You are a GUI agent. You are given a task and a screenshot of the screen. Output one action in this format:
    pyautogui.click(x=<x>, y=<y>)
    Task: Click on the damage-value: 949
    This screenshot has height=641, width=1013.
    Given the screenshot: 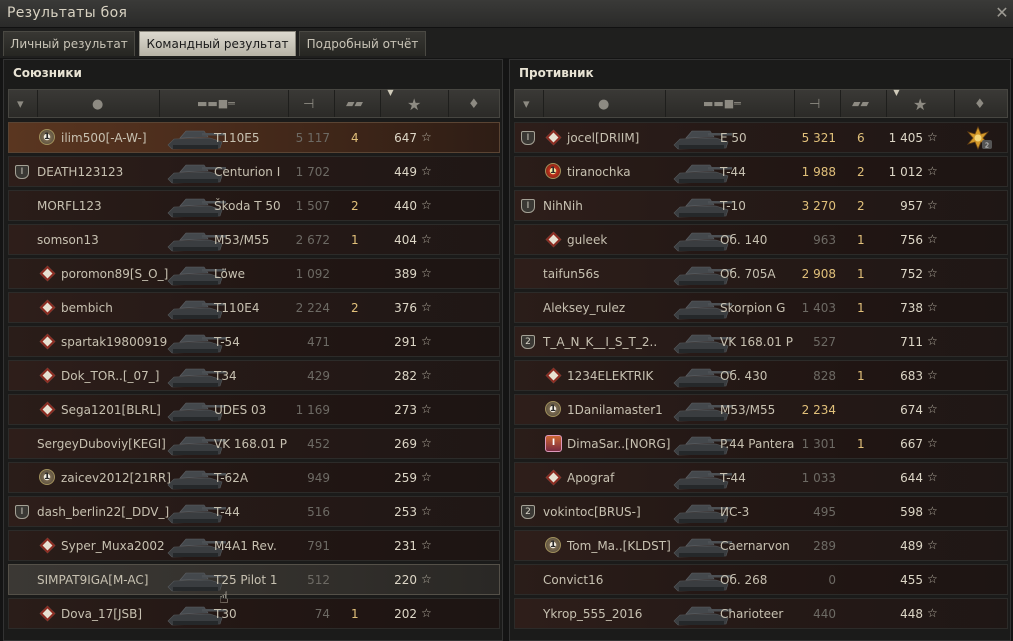 What is the action you would take?
    pyautogui.click(x=318, y=478)
    